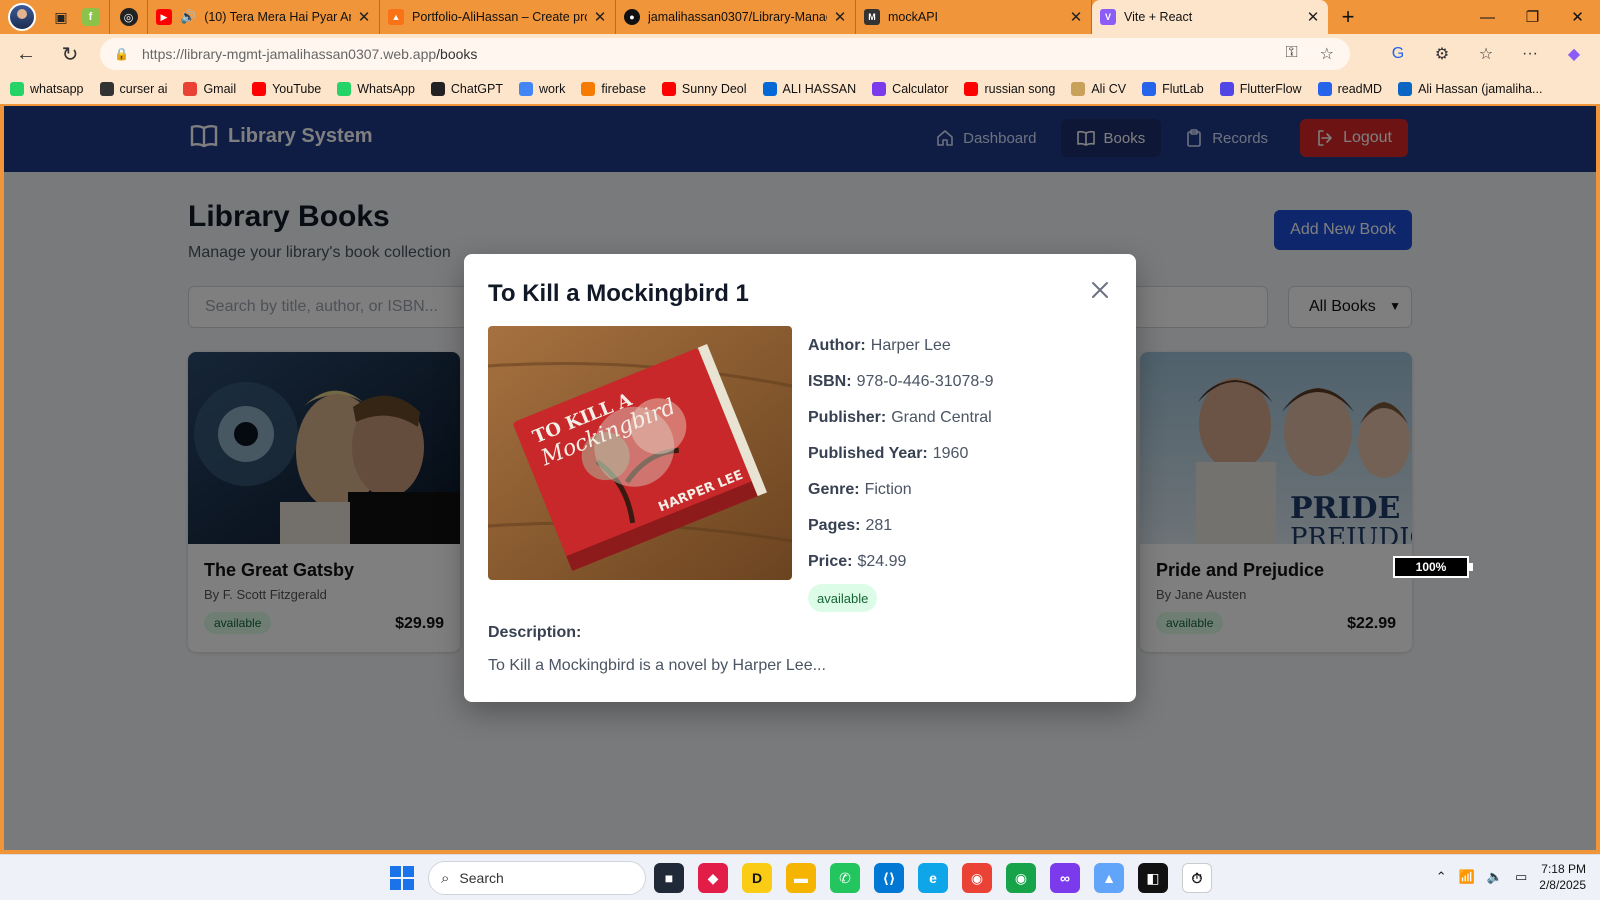 The width and height of the screenshot is (1600, 900). I want to click on restore-icon: ❐, so click(1532, 17).